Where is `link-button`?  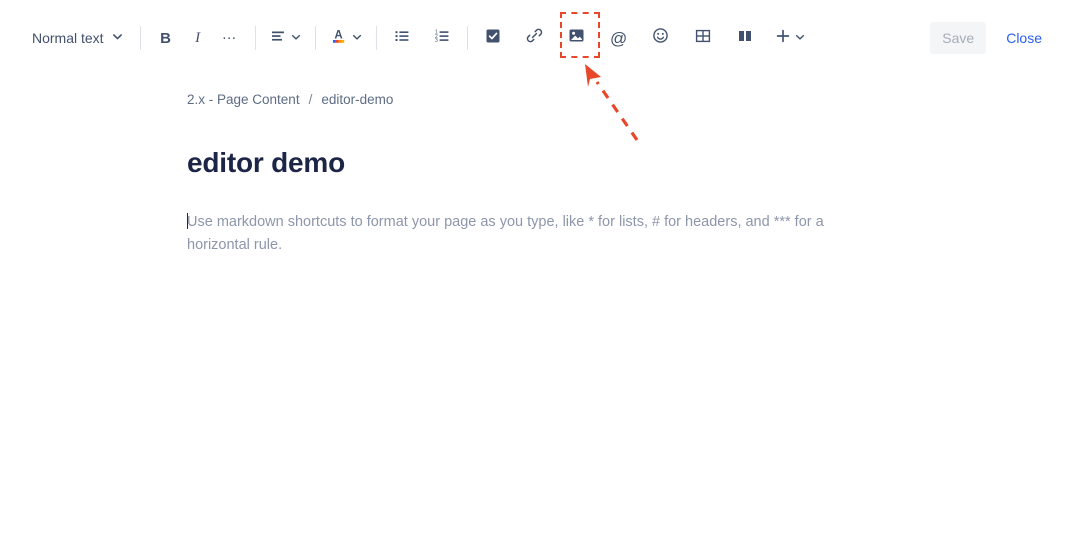 link-button is located at coordinates (535, 38).